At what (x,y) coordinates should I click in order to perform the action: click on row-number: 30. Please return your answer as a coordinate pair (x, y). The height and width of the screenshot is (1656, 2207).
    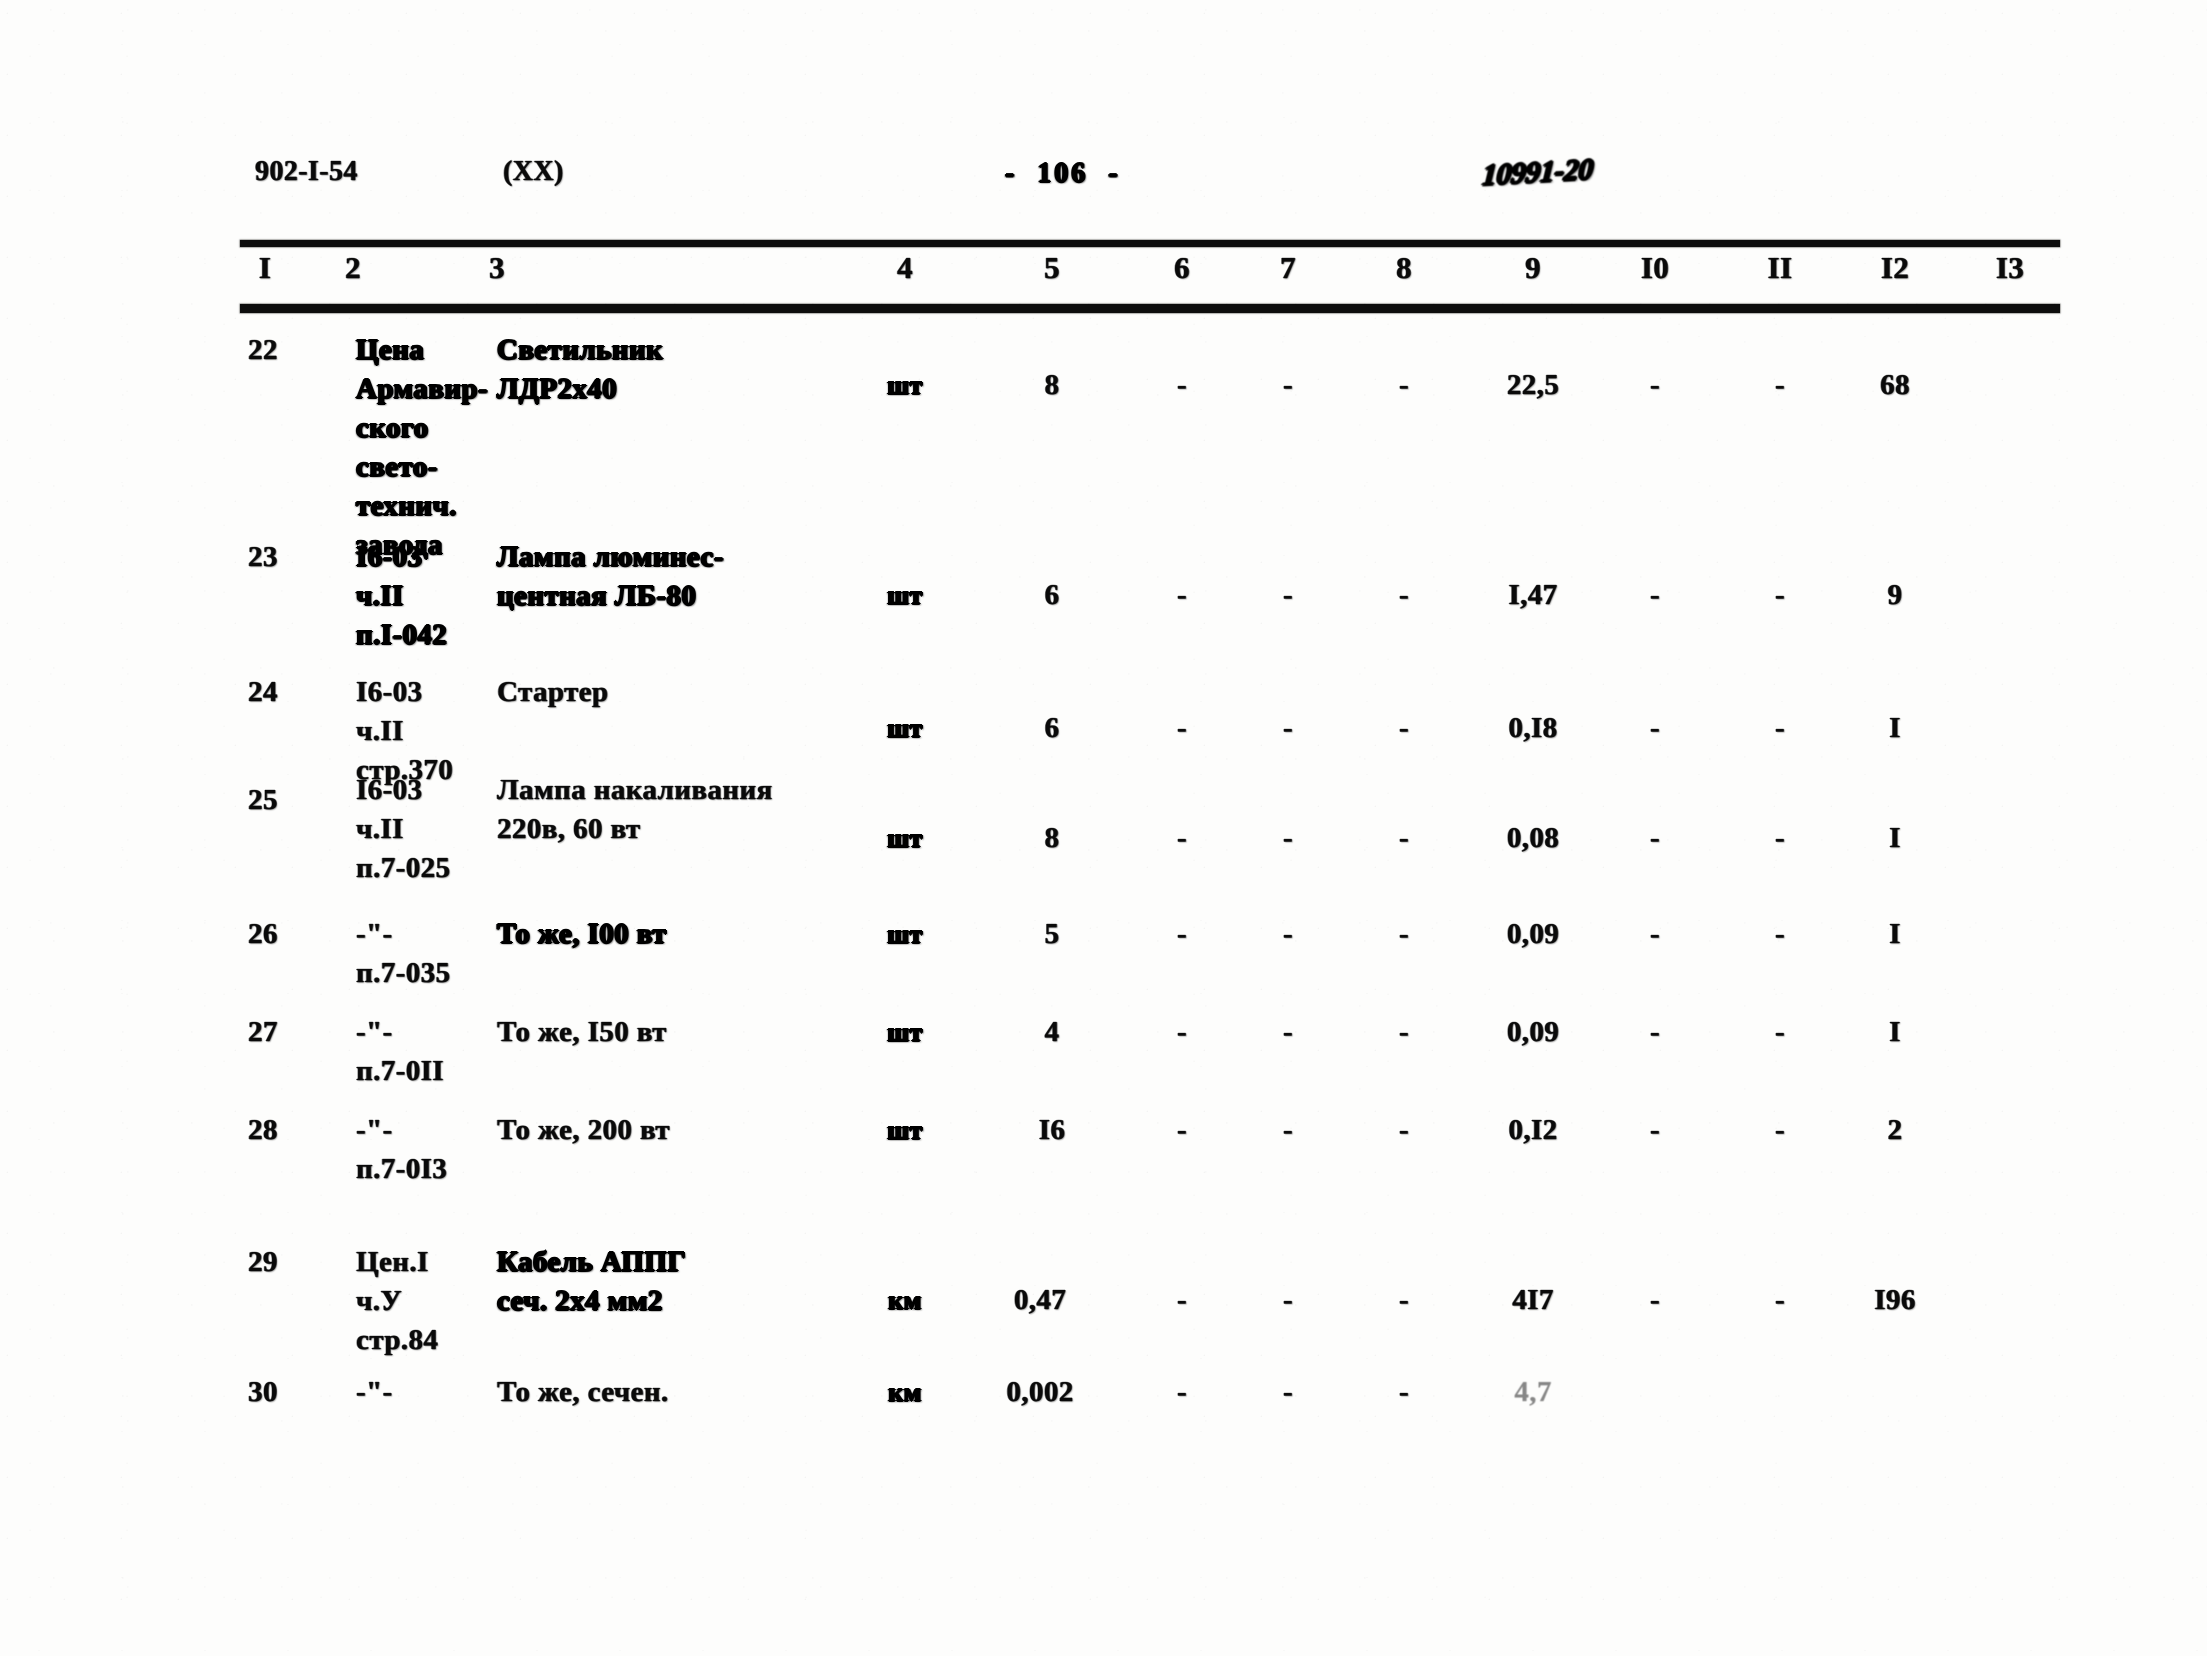
    Looking at the image, I should click on (263, 1392).